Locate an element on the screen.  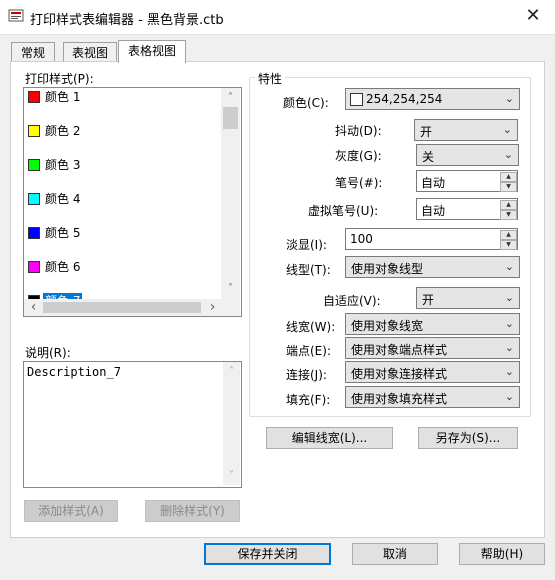
save-and-close-button: 保存并关闭 is located at coordinates (267, 554).